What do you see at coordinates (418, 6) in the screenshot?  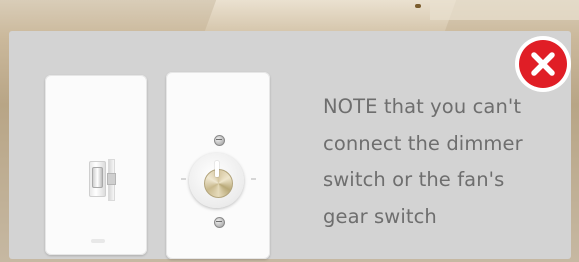 I see `ceiling-lamp` at bounding box center [418, 6].